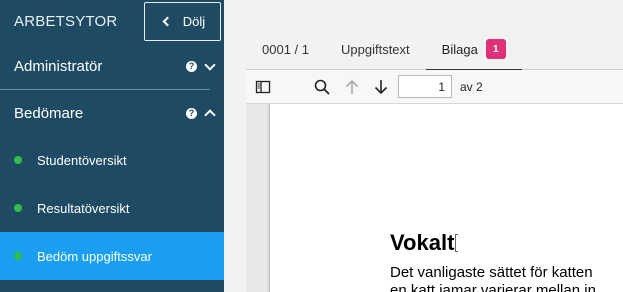 This screenshot has height=292, width=623. I want to click on sidebar-toggle-icon, so click(263, 87).